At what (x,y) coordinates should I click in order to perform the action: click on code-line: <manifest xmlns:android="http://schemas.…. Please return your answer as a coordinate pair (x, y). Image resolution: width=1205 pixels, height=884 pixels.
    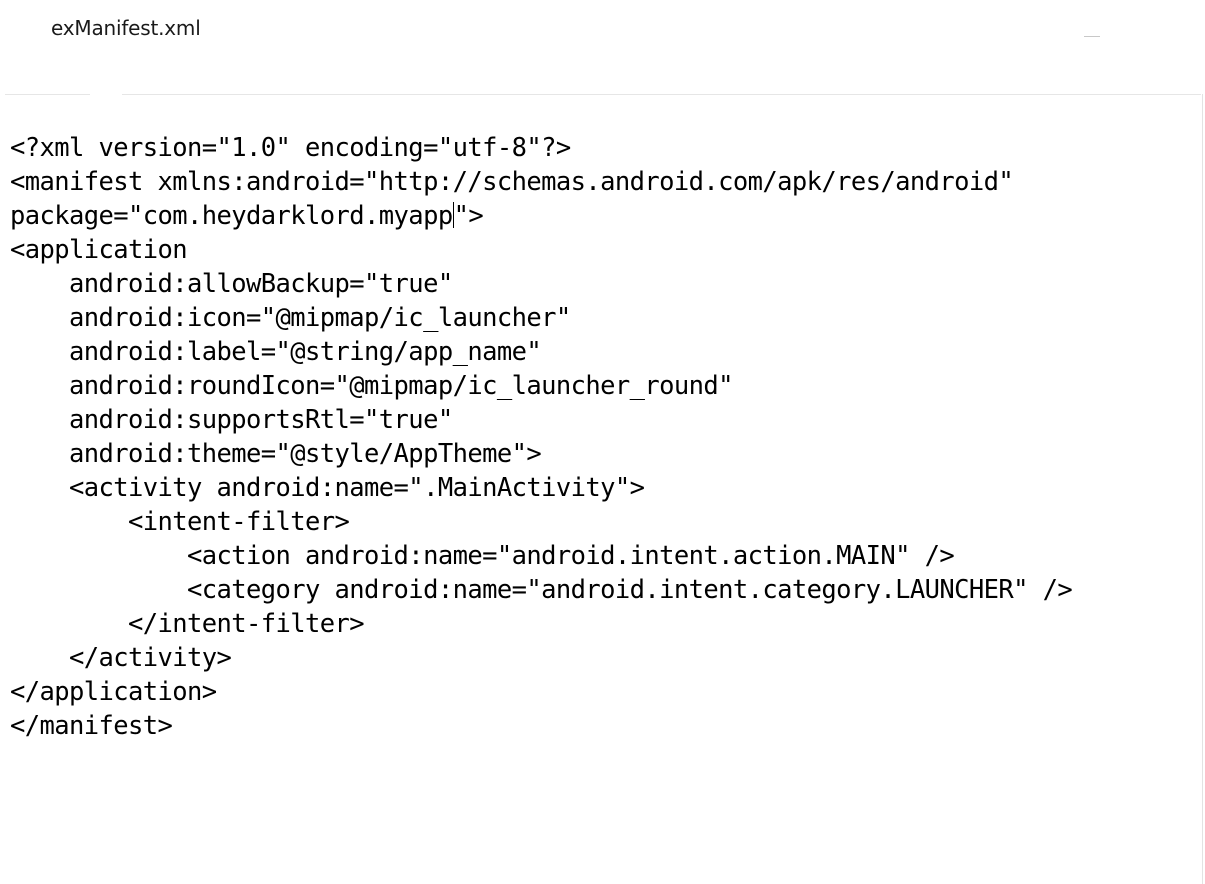
    Looking at the image, I should click on (512, 182).